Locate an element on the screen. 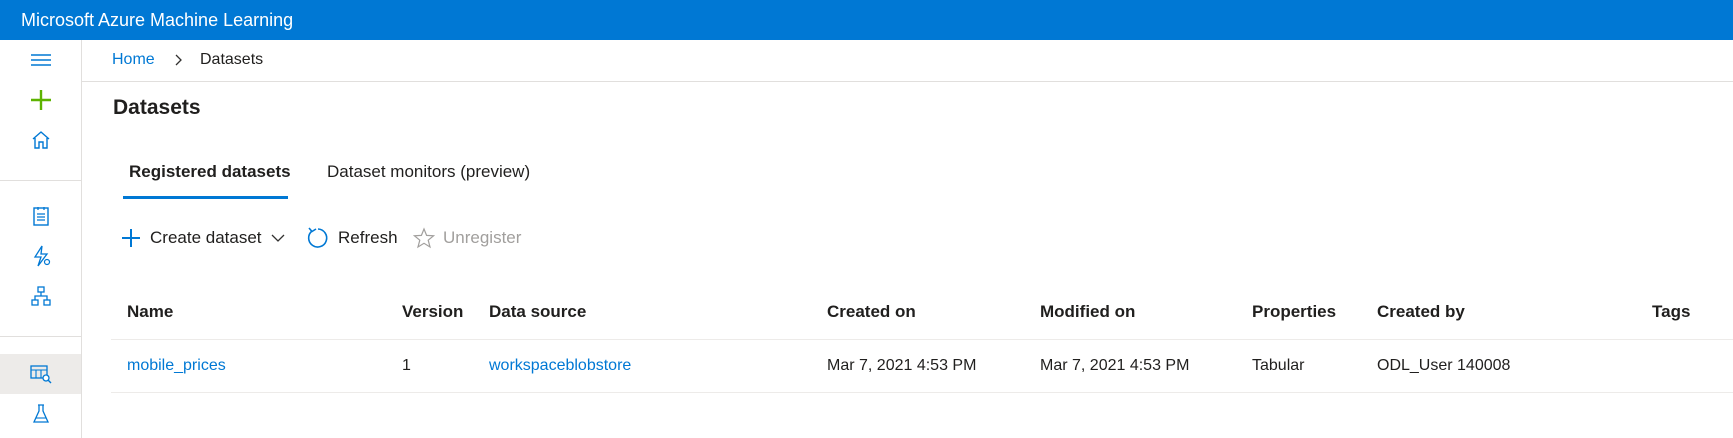 This screenshot has width=1733, height=438. create-new-button is located at coordinates (40, 100).